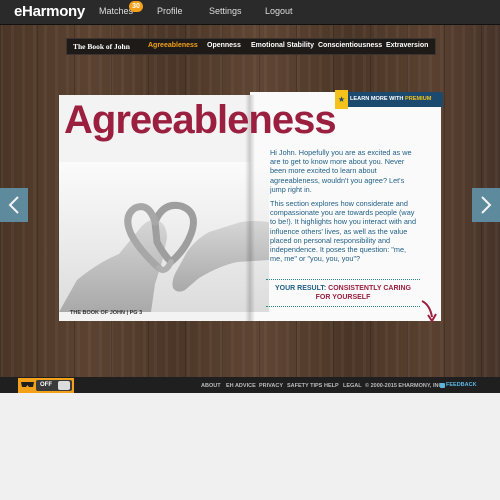  I want to click on footer-link-help: HELP, so click(331, 386).